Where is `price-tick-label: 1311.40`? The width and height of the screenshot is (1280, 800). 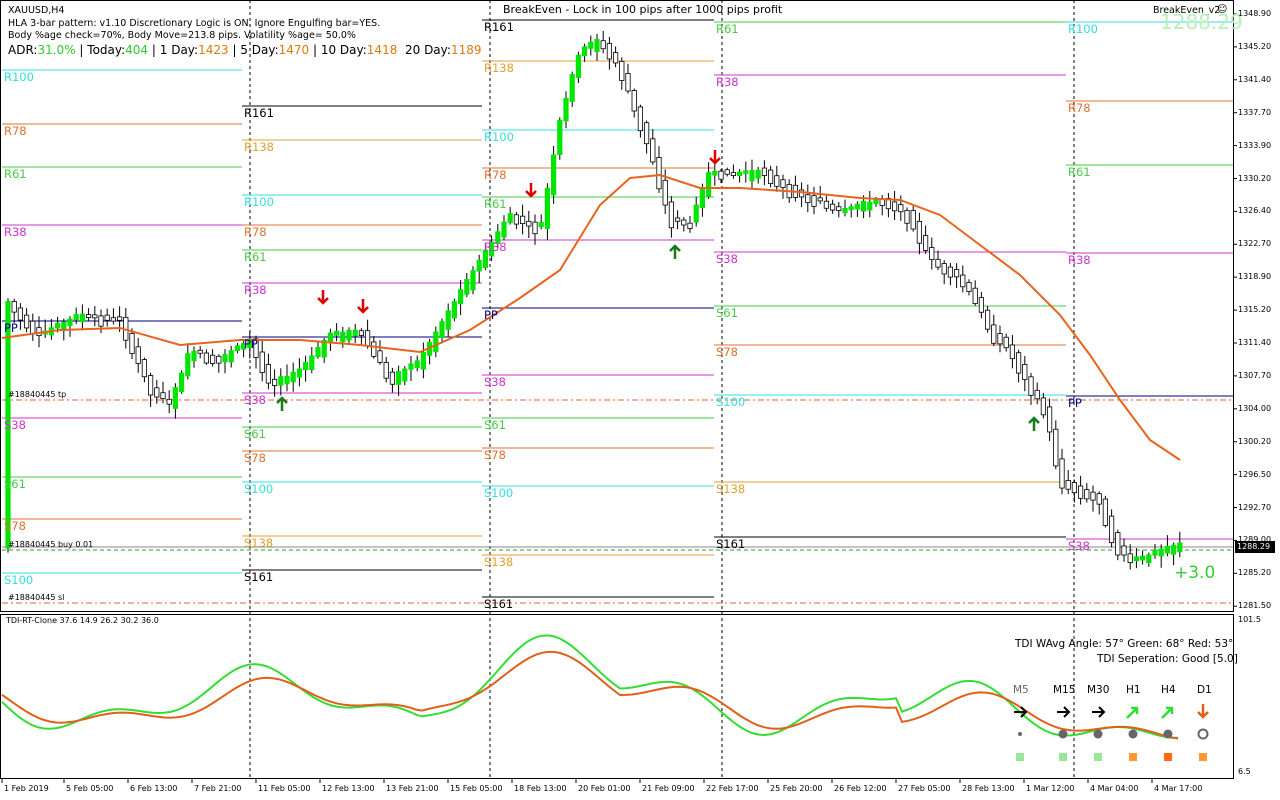 price-tick-label: 1311.40 is located at coordinates (1255, 342).